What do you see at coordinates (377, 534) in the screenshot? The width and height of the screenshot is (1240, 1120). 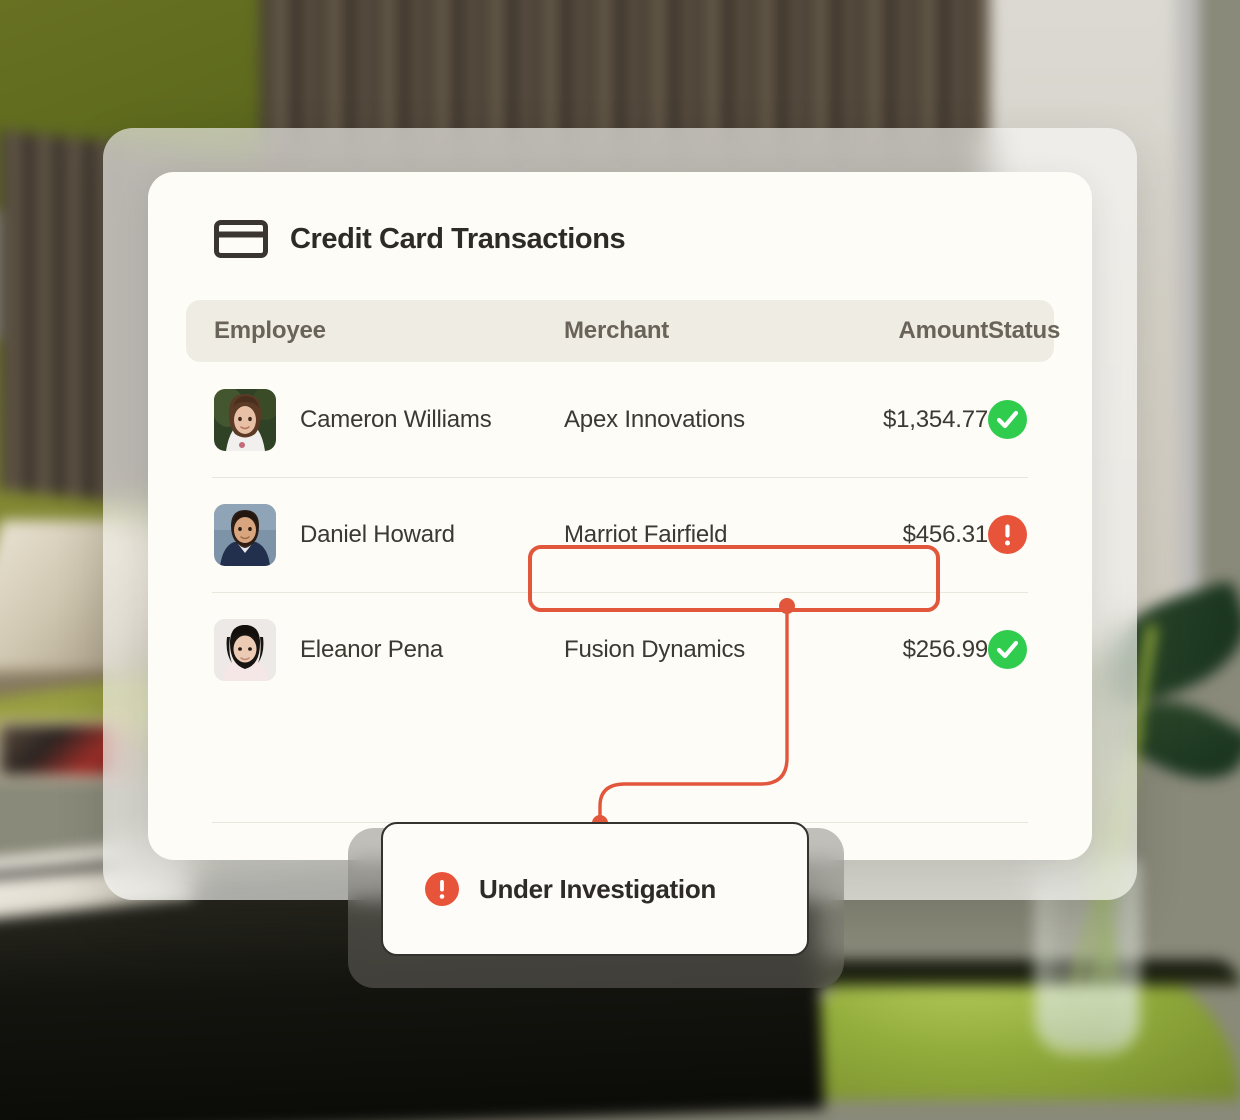 I see `employee-name: Daniel Howard` at bounding box center [377, 534].